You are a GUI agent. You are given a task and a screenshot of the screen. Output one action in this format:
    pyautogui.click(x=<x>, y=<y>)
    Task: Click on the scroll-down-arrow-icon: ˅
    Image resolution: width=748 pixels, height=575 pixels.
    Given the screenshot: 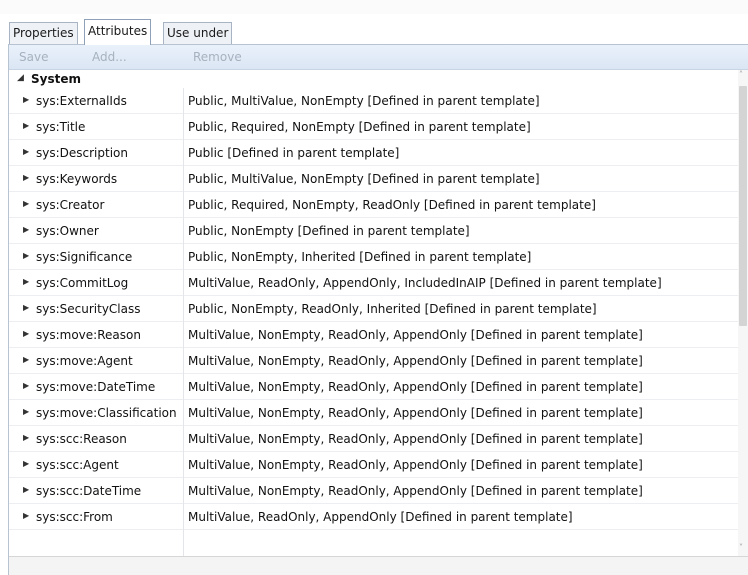 What is the action you would take?
    pyautogui.click(x=741, y=547)
    